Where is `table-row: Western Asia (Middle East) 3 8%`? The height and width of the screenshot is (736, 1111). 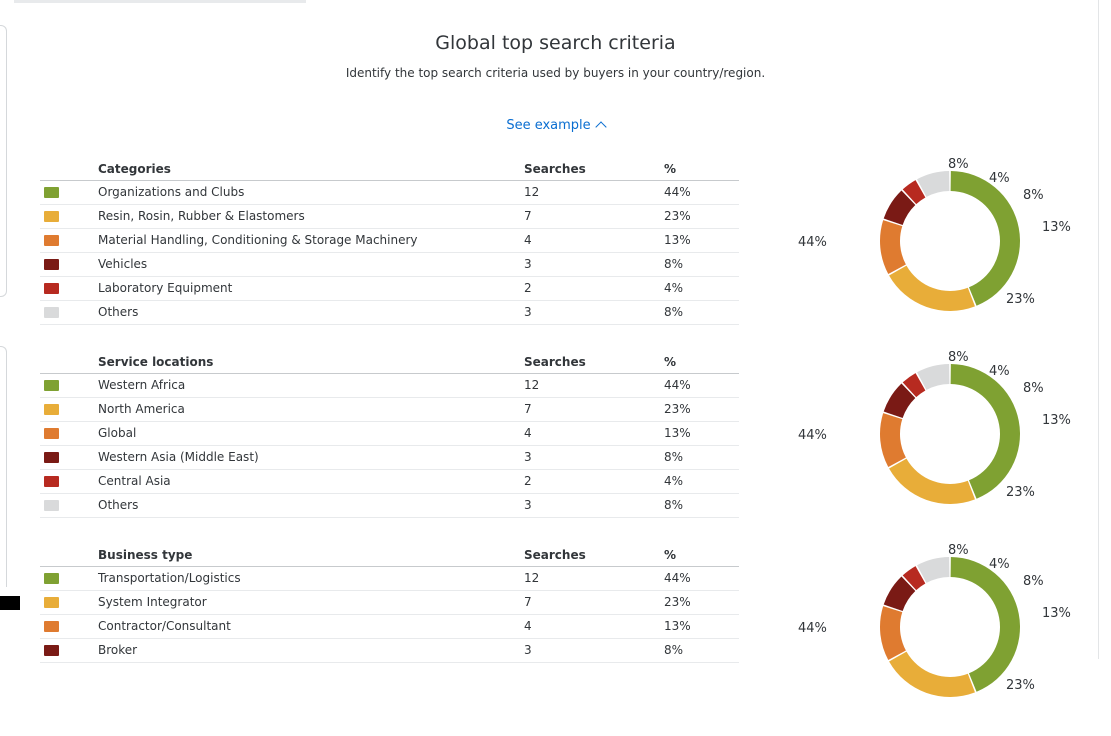 table-row: Western Asia (Middle East) 3 8% is located at coordinates (389, 458).